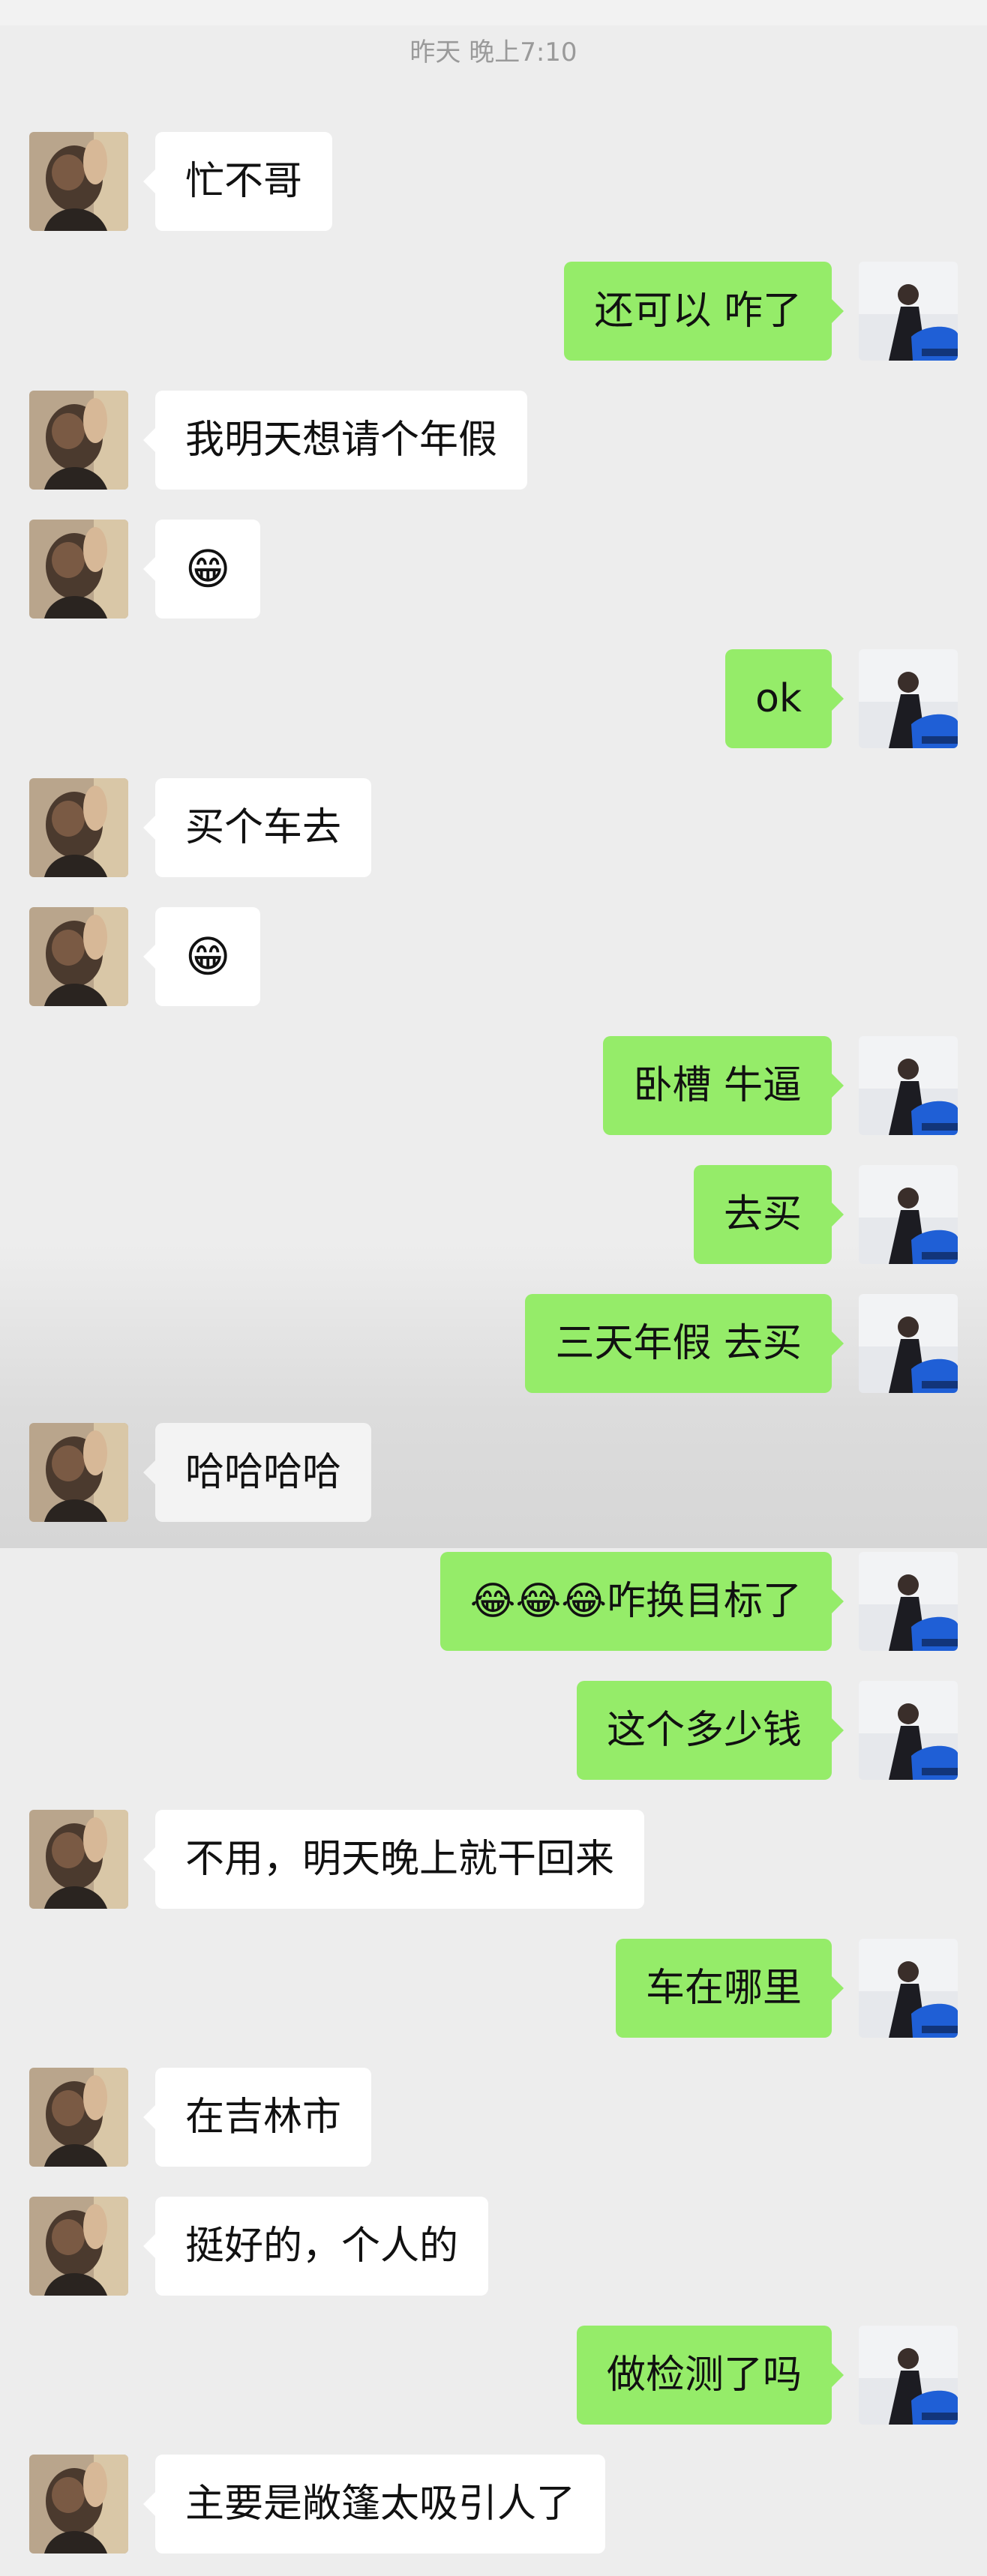  What do you see at coordinates (493, 1473) in the screenshot?
I see `message-row-received: 哈哈哈哈` at bounding box center [493, 1473].